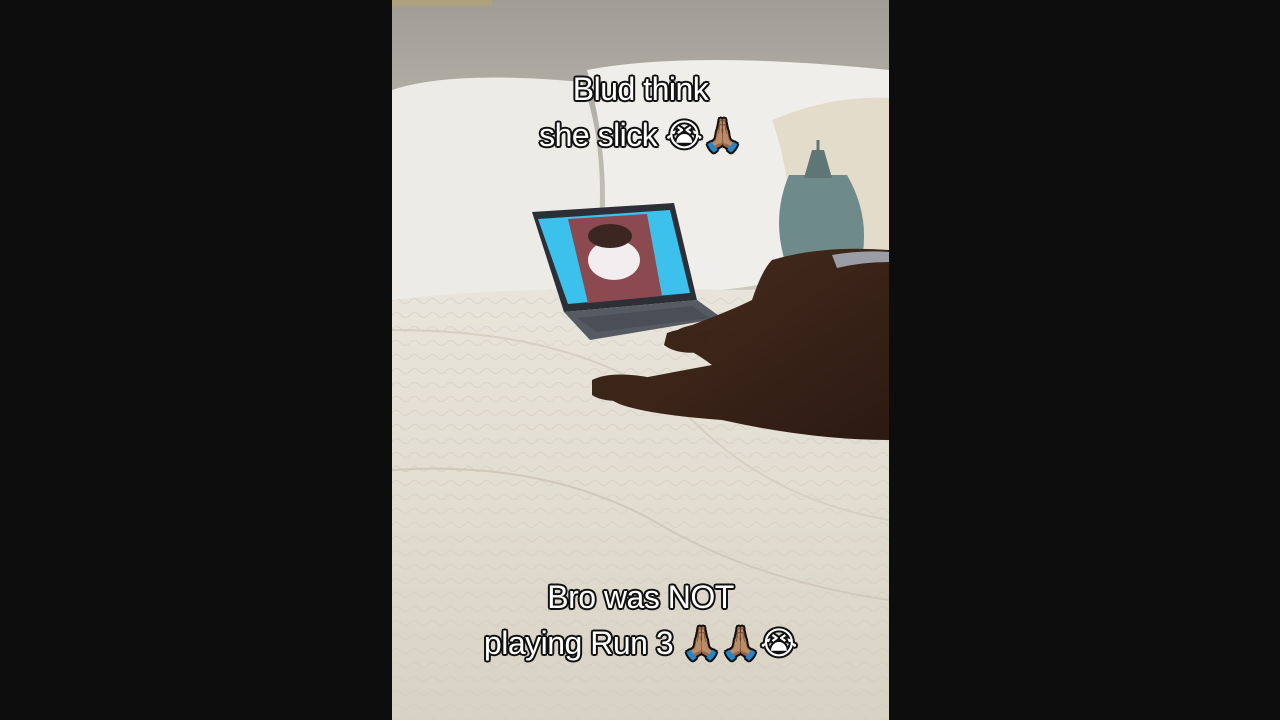 The height and width of the screenshot is (720, 1280). What do you see at coordinates (640, 643) in the screenshot?
I see `caption-line: playing Run 3 🙏🏽🙏🏽😭` at bounding box center [640, 643].